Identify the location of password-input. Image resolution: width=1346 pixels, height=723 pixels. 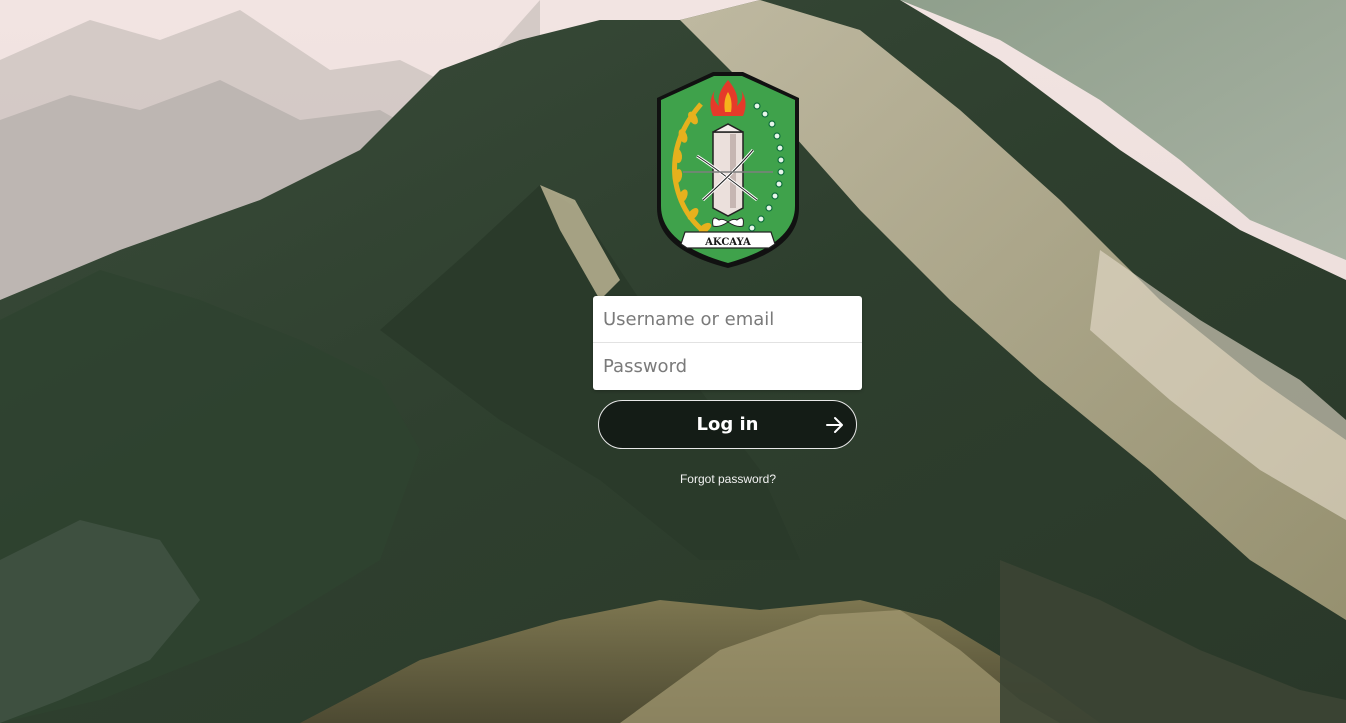
(727, 366).